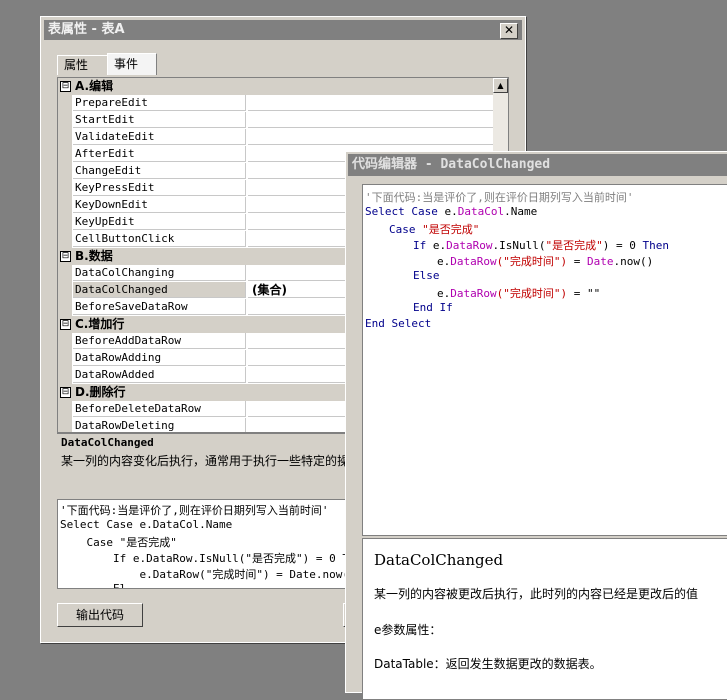  What do you see at coordinates (86, 29) in the screenshot?
I see `prop-window-title: 表属性 - 表A` at bounding box center [86, 29].